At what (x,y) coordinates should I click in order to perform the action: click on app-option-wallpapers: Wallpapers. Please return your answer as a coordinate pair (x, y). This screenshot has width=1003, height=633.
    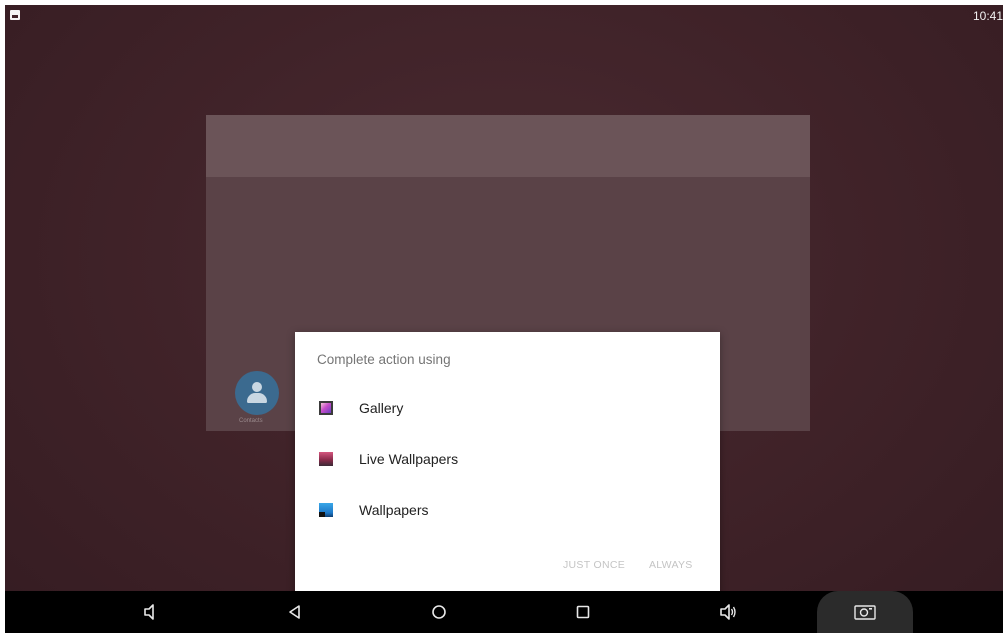
    Looking at the image, I should click on (507, 511).